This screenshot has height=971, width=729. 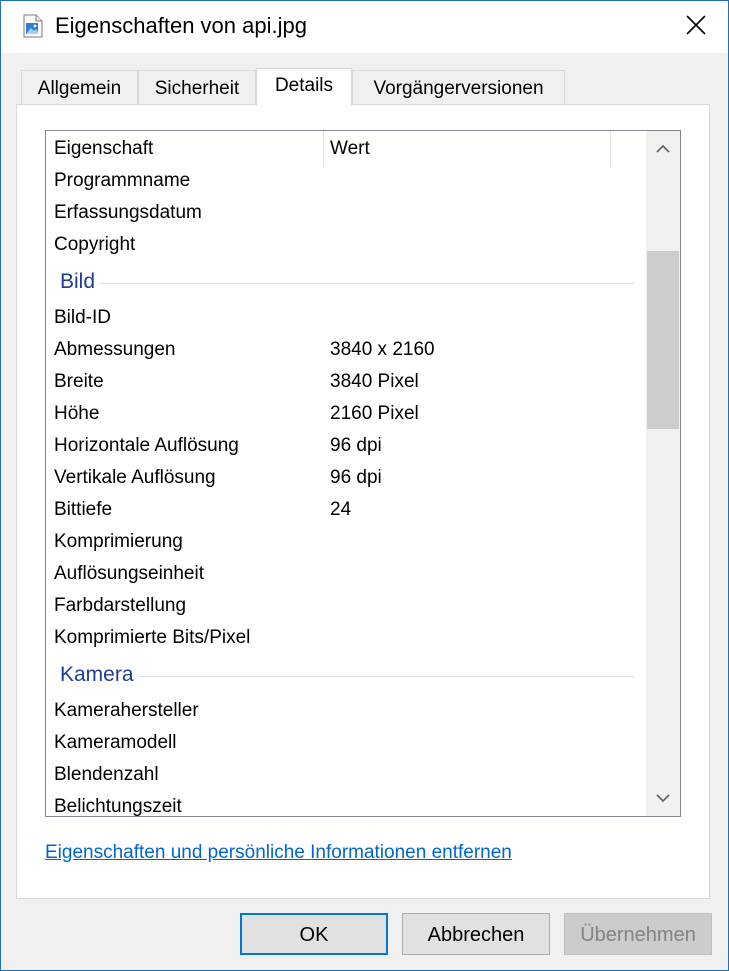 I want to click on property-name: Auflösungseinheit, so click(x=129, y=573).